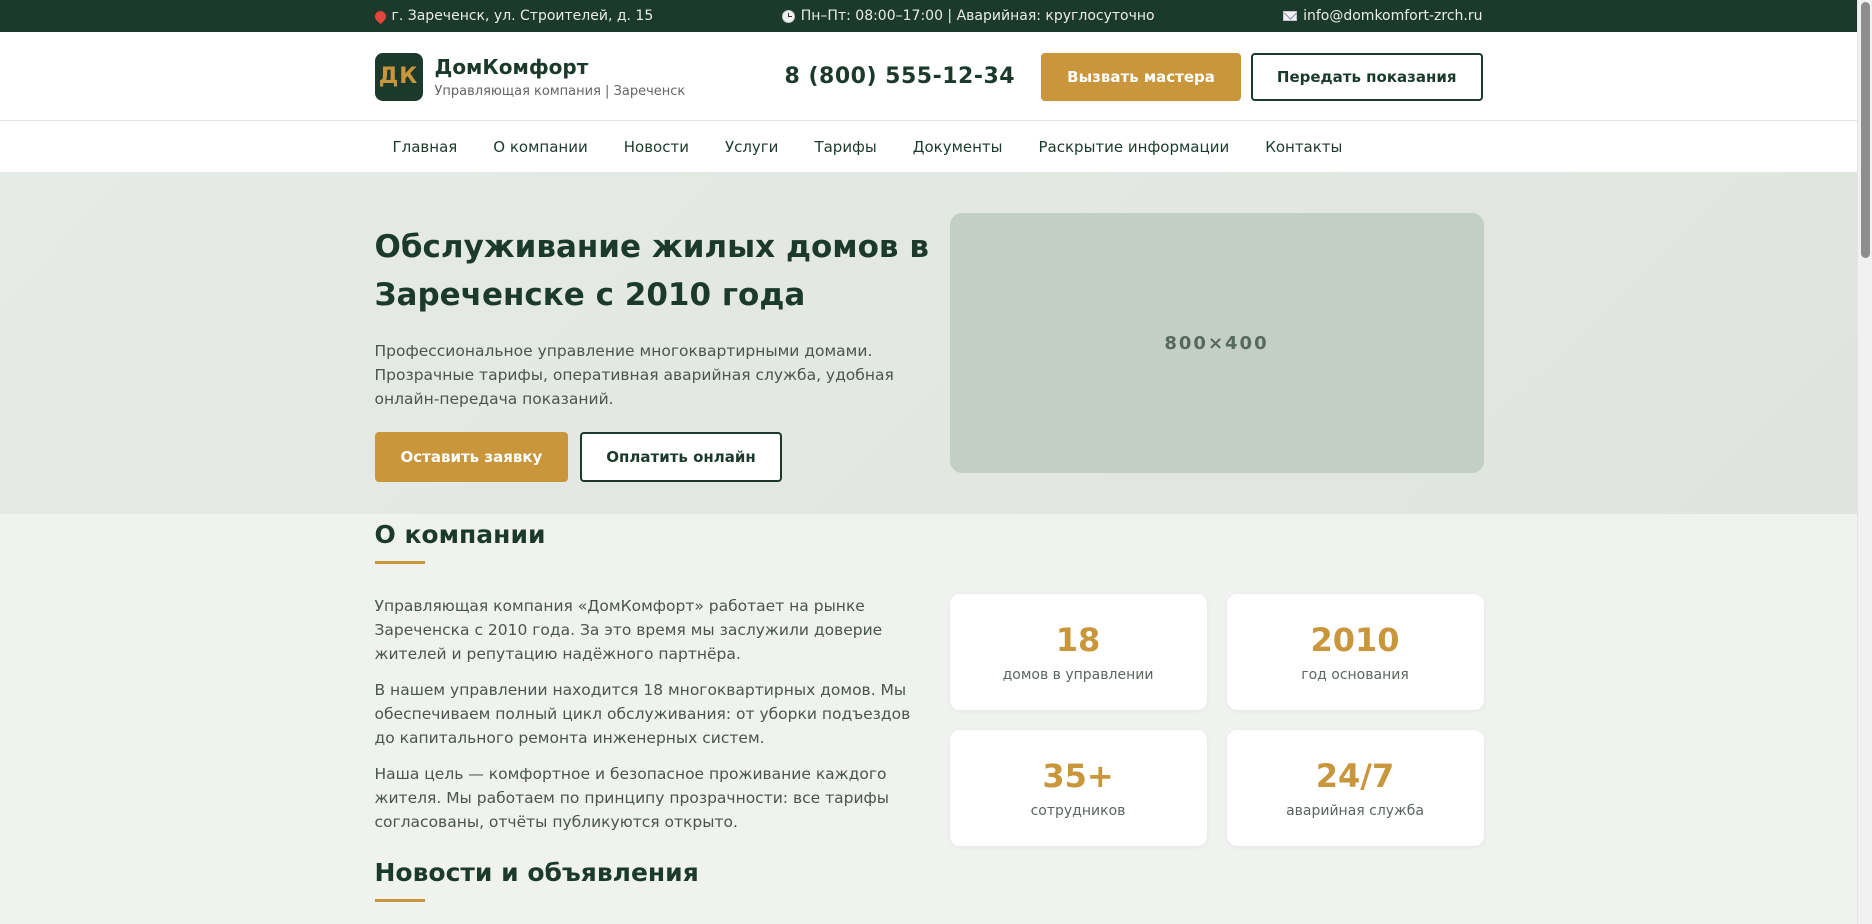 The image size is (1872, 924). Describe the element at coordinates (1355, 811) in the screenshot. I see `stat-label: аварийная служба` at that location.